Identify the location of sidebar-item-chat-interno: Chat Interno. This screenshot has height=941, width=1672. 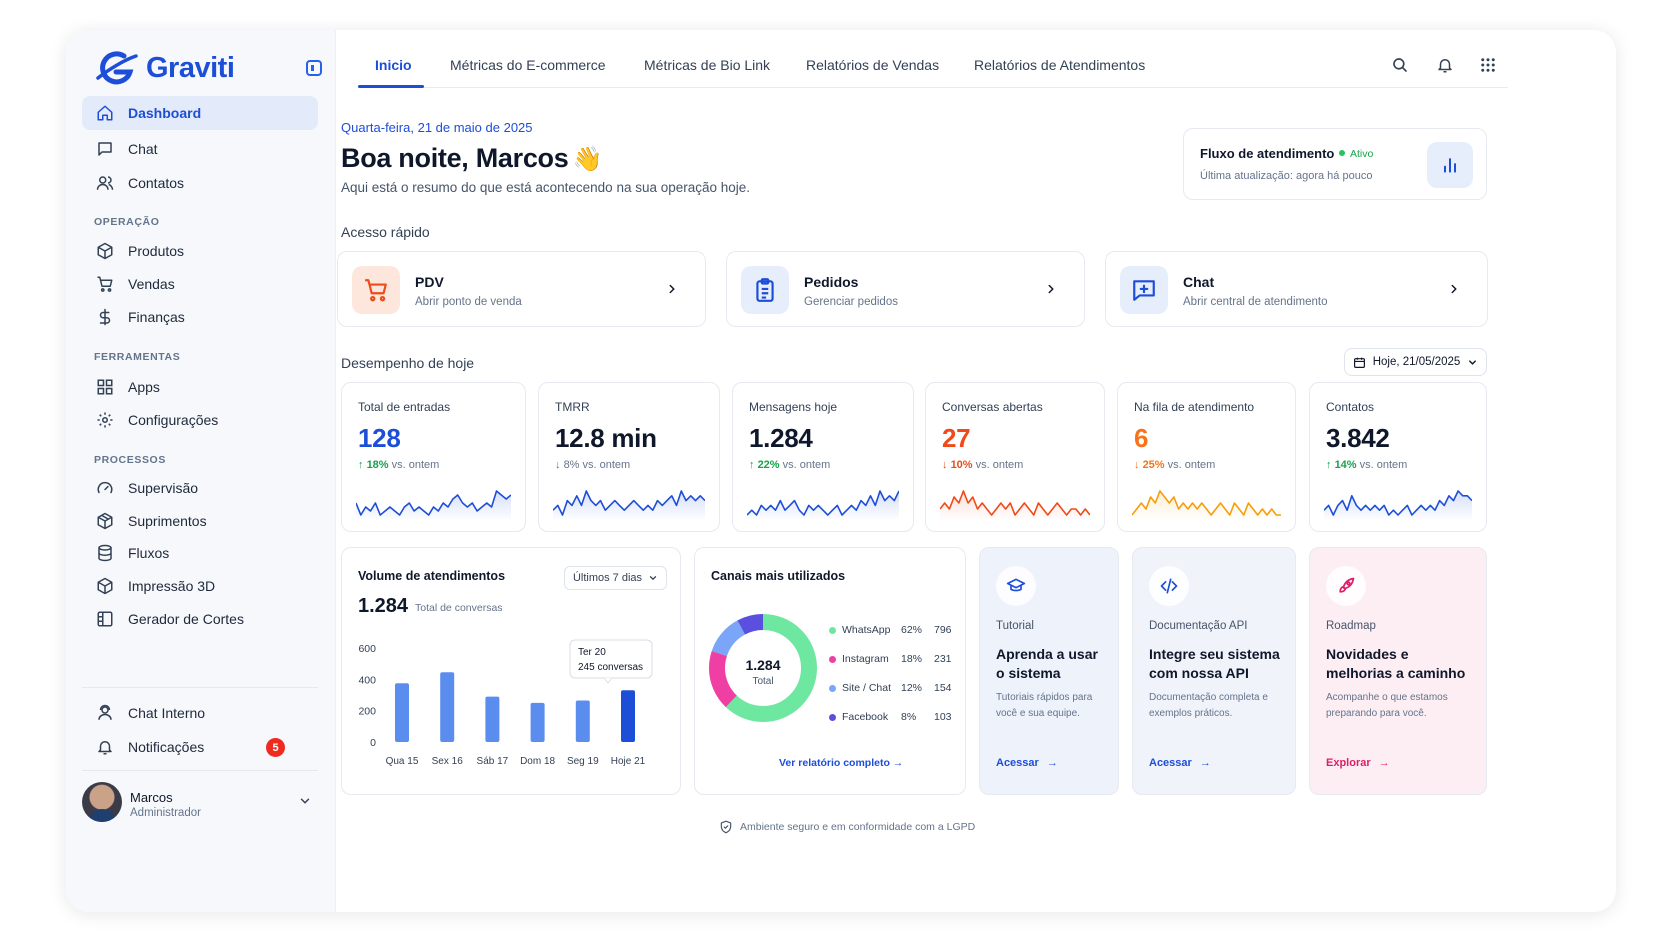
(200, 713).